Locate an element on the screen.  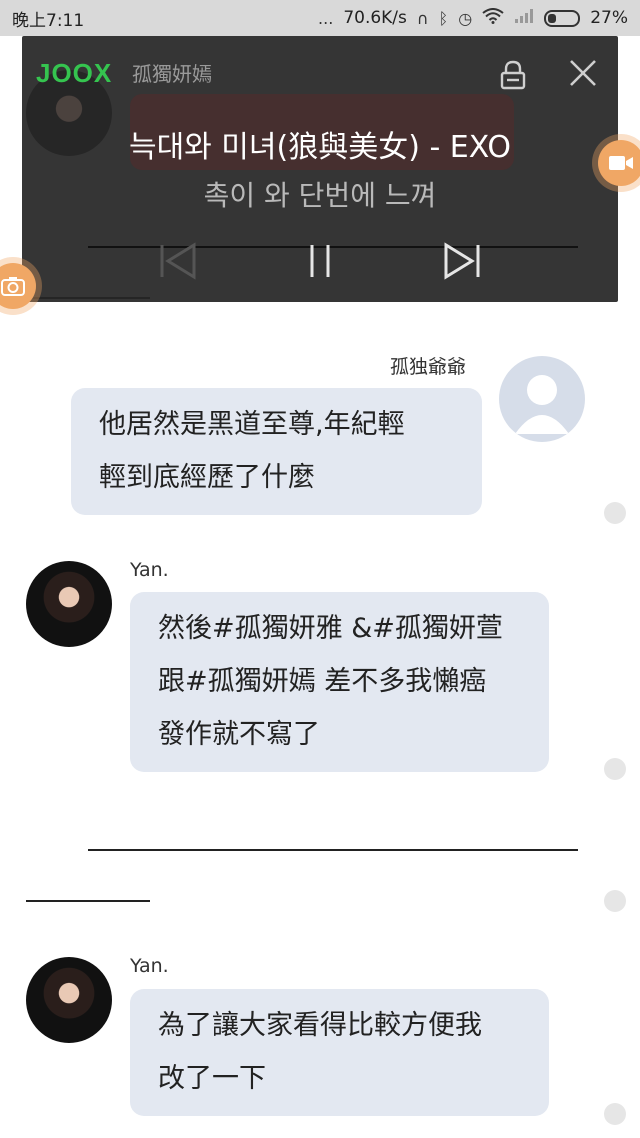
status-bar: 晚上7:11 ... 70.6K/s ∩ ᛒ ◷ 27% is located at coordinates (320, 18).